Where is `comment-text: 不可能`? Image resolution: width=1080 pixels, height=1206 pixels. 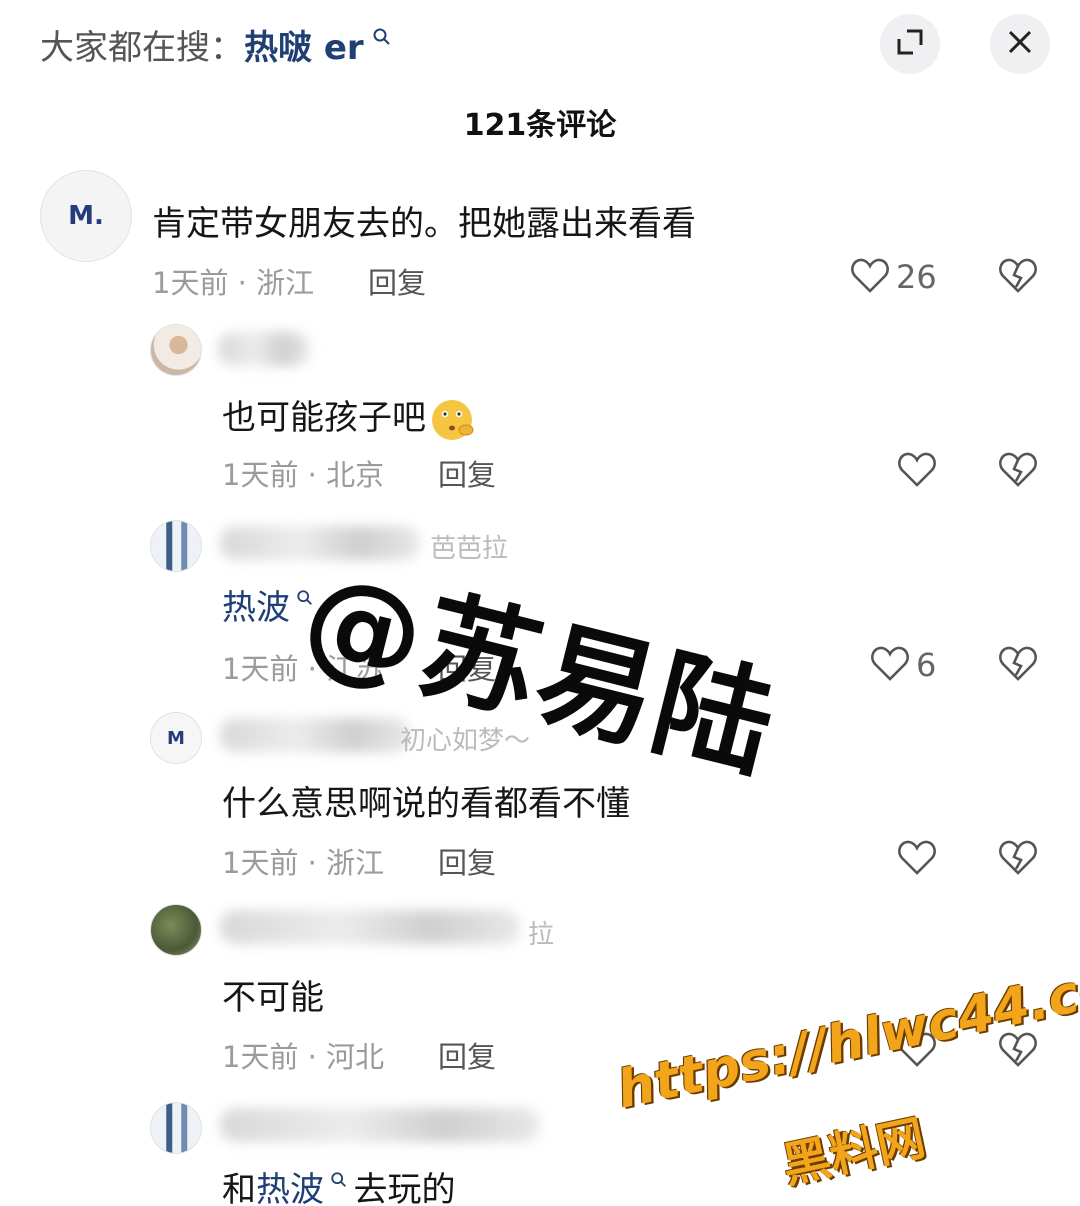
comment-text: 不可能 is located at coordinates (273, 998).